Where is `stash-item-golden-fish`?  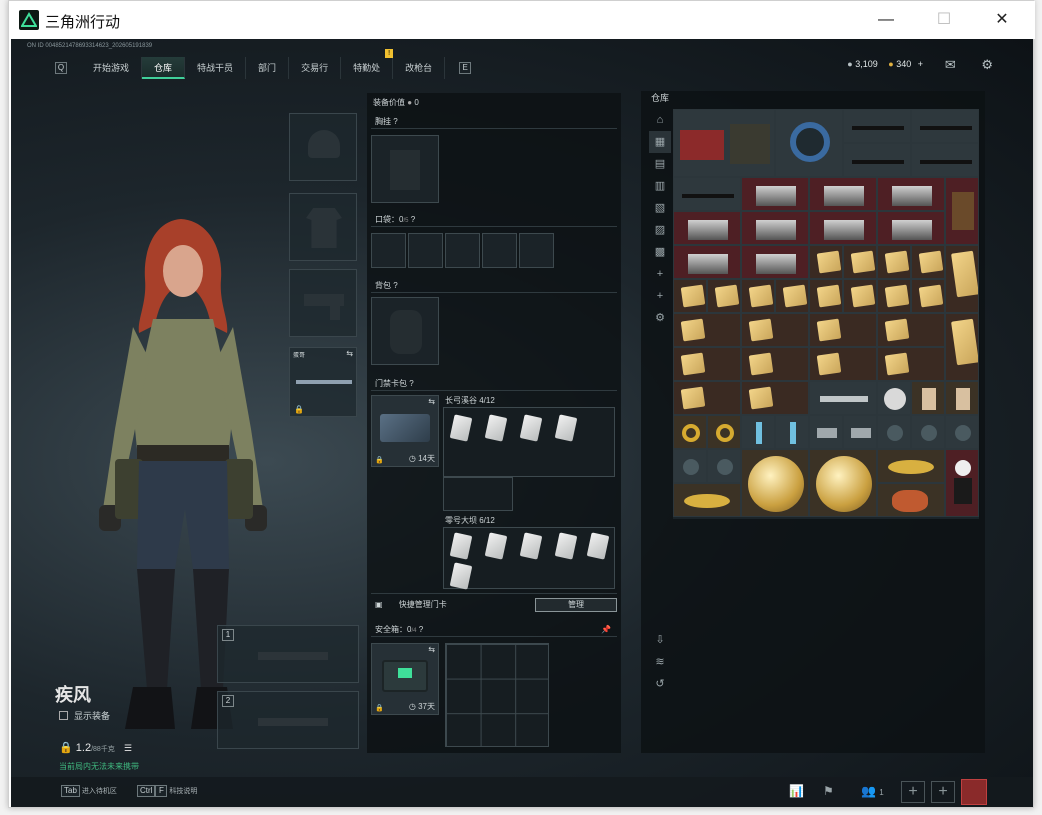 stash-item-golden-fish is located at coordinates (707, 500).